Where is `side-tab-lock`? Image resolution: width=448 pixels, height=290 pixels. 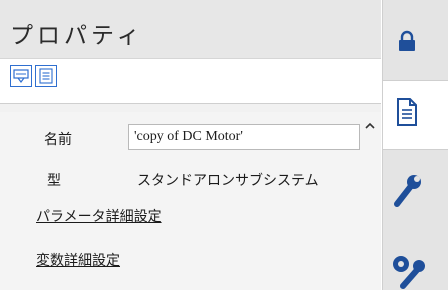 side-tab-lock is located at coordinates (415, 40).